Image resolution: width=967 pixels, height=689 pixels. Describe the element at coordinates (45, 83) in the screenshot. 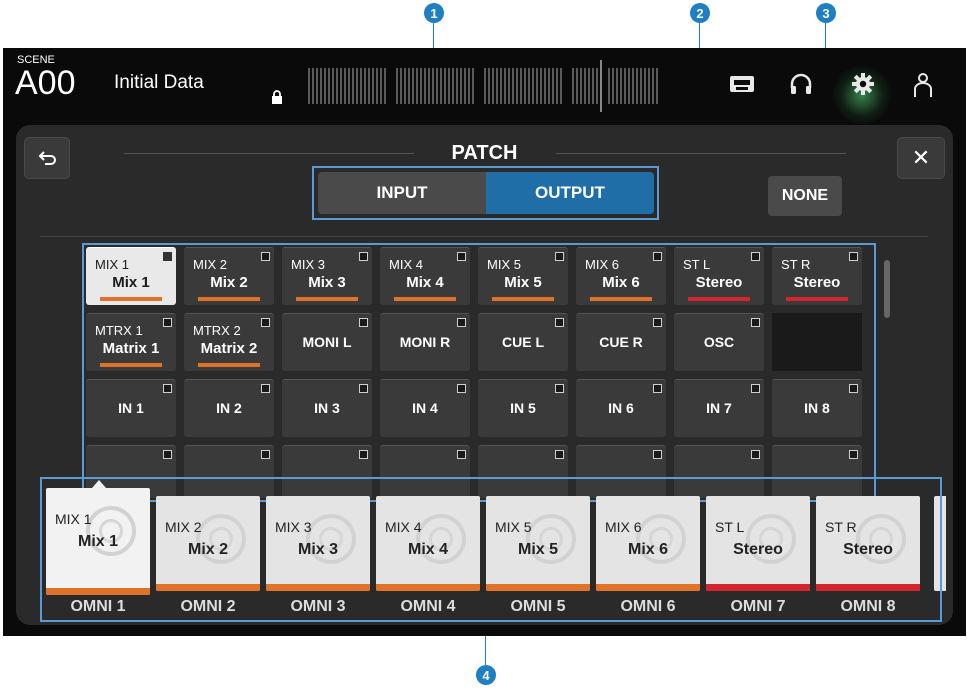

I see `scene-number: A00` at that location.